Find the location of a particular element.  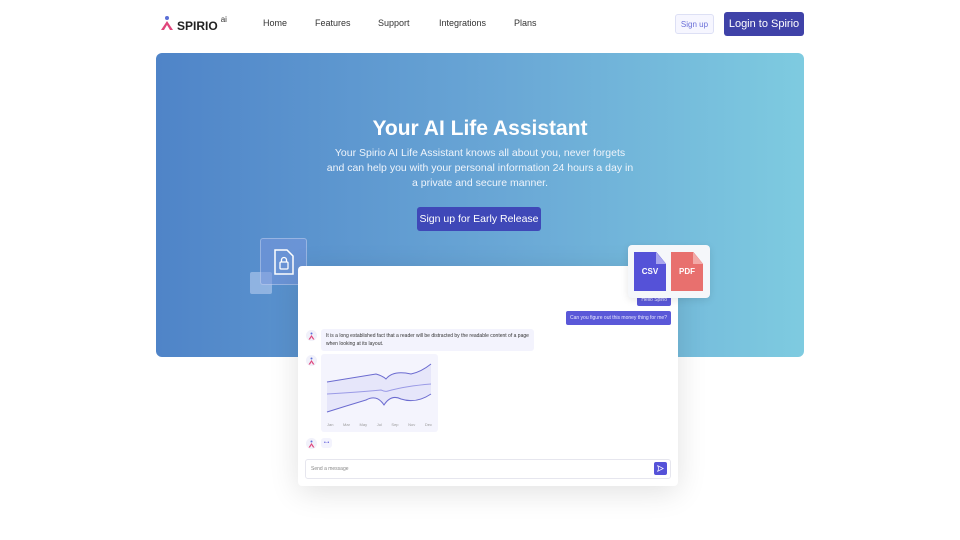

locked-document-icon is located at coordinates (283, 261).